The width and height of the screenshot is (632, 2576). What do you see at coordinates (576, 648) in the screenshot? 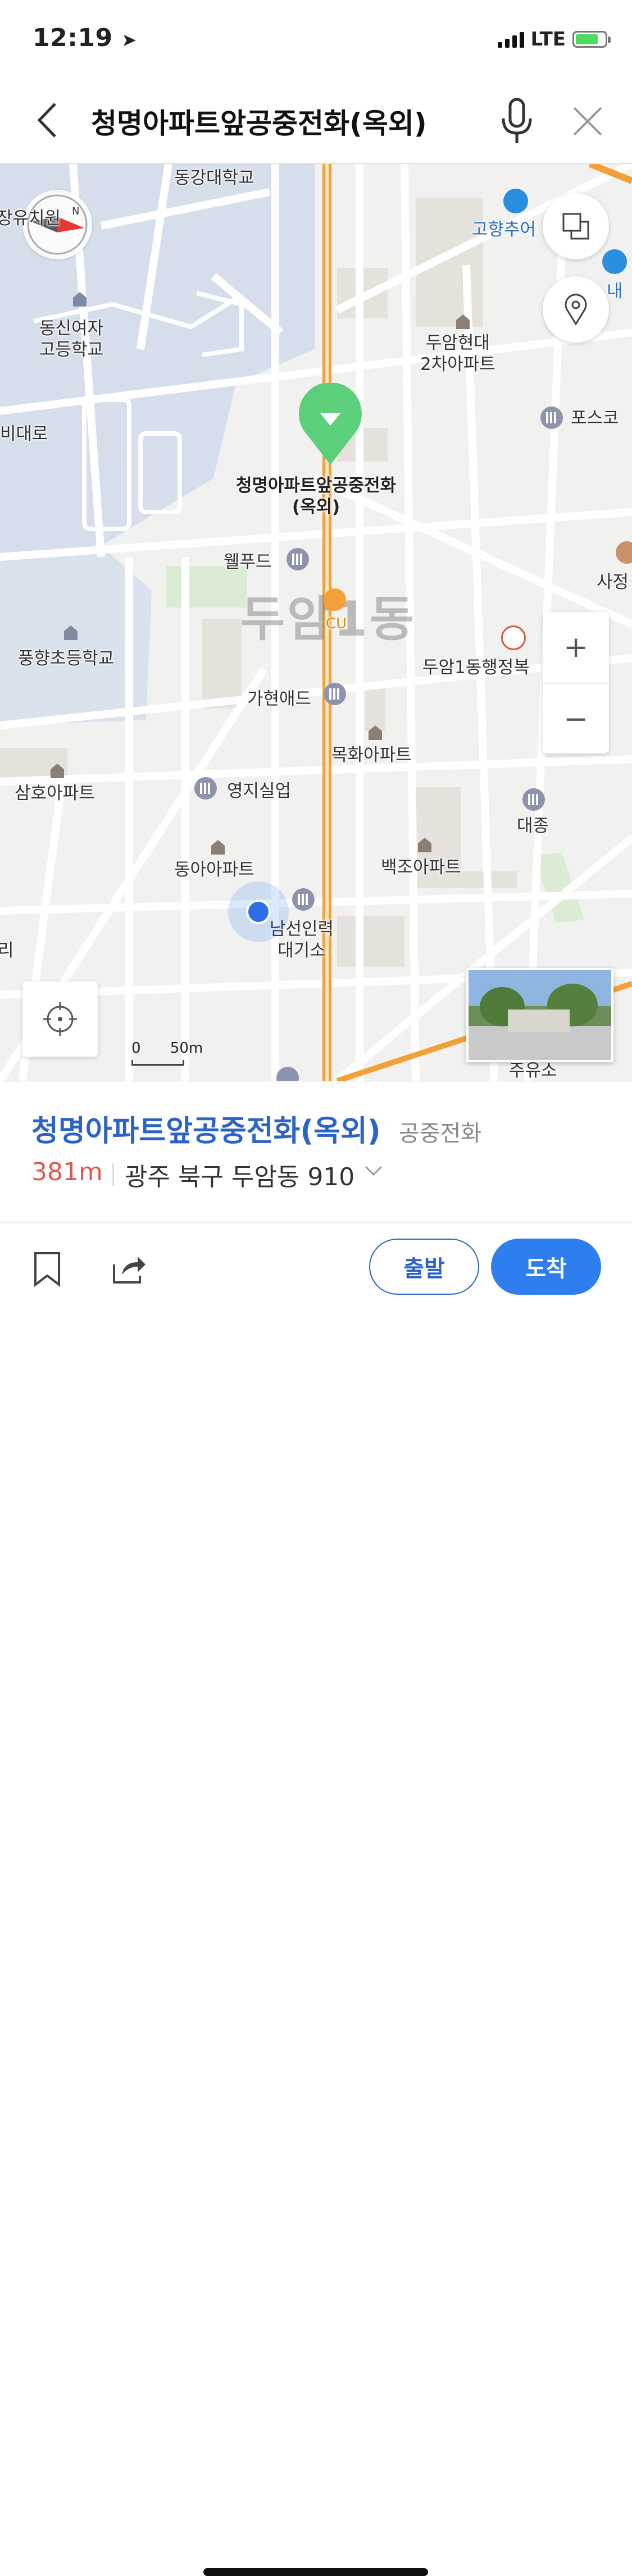
I see `zoom-in-button: +` at bounding box center [576, 648].